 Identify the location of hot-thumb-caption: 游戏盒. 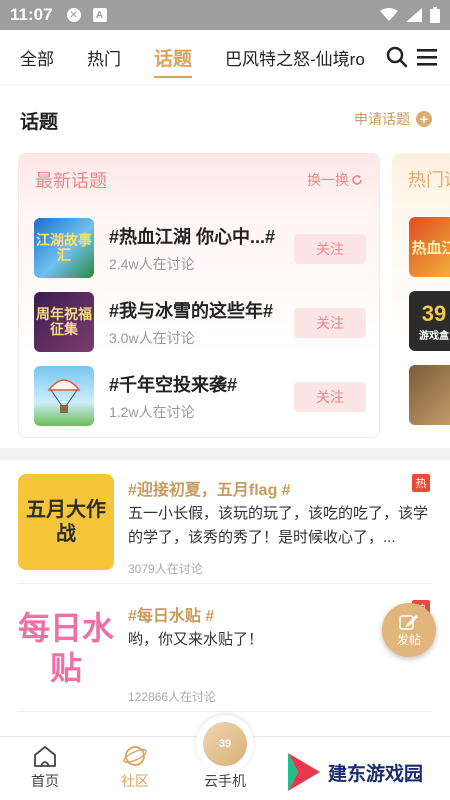
(434, 336).